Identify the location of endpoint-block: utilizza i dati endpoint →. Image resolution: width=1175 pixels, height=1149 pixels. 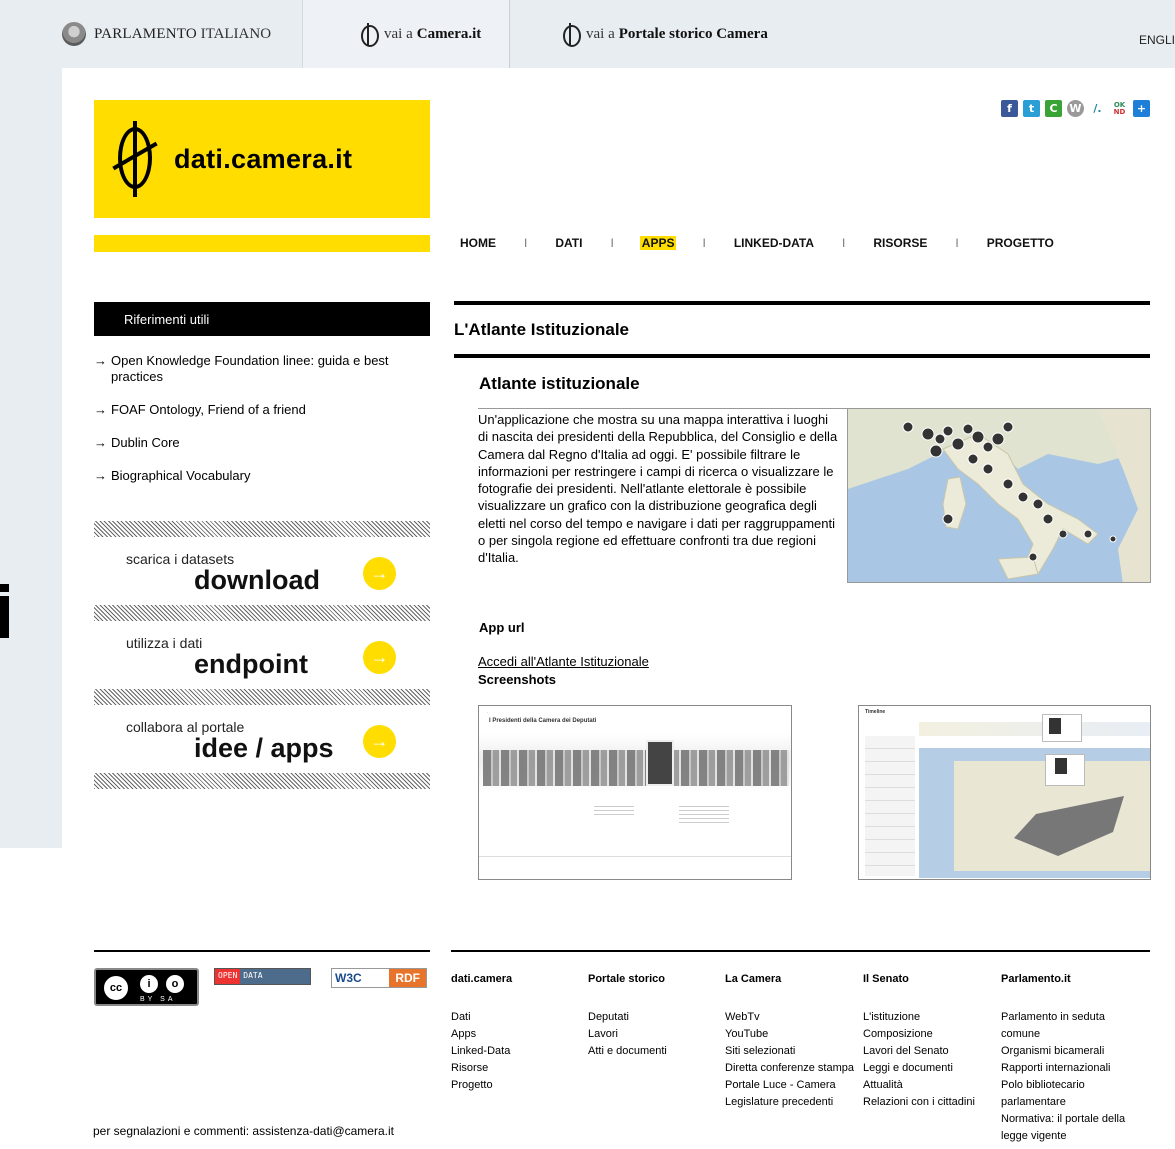
(262, 655).